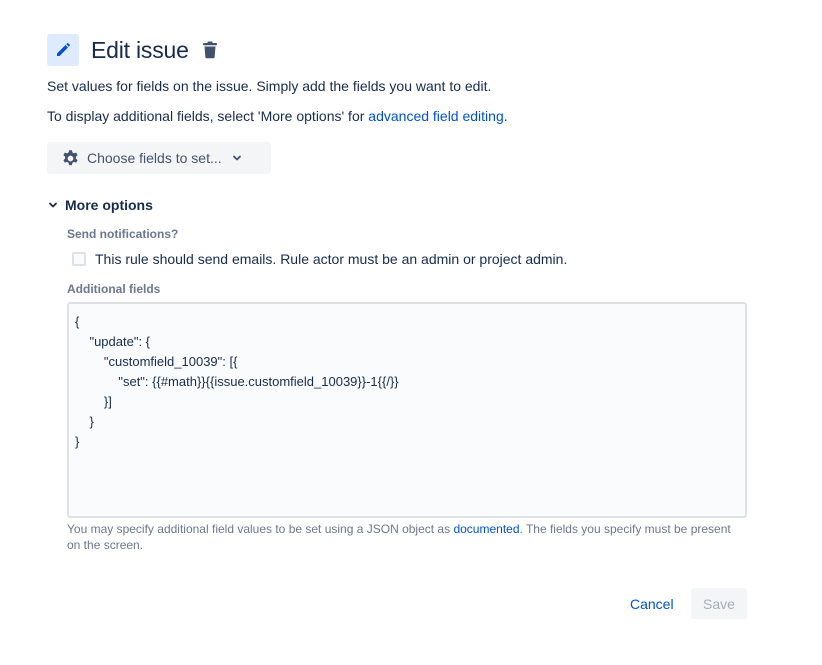  Describe the element at coordinates (140, 49) in the screenshot. I see `page-title: Edit issue` at that location.